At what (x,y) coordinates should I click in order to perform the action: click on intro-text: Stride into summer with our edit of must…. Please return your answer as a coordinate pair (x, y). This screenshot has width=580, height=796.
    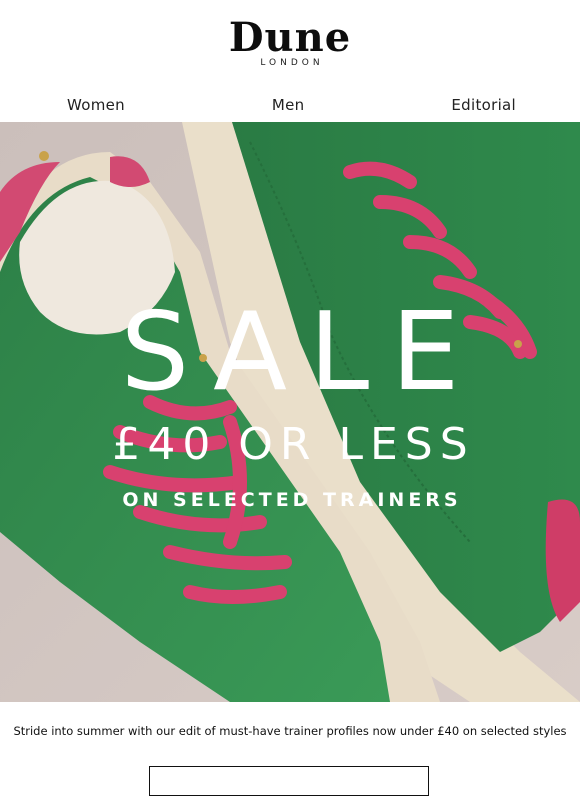
    Looking at the image, I should click on (290, 731).